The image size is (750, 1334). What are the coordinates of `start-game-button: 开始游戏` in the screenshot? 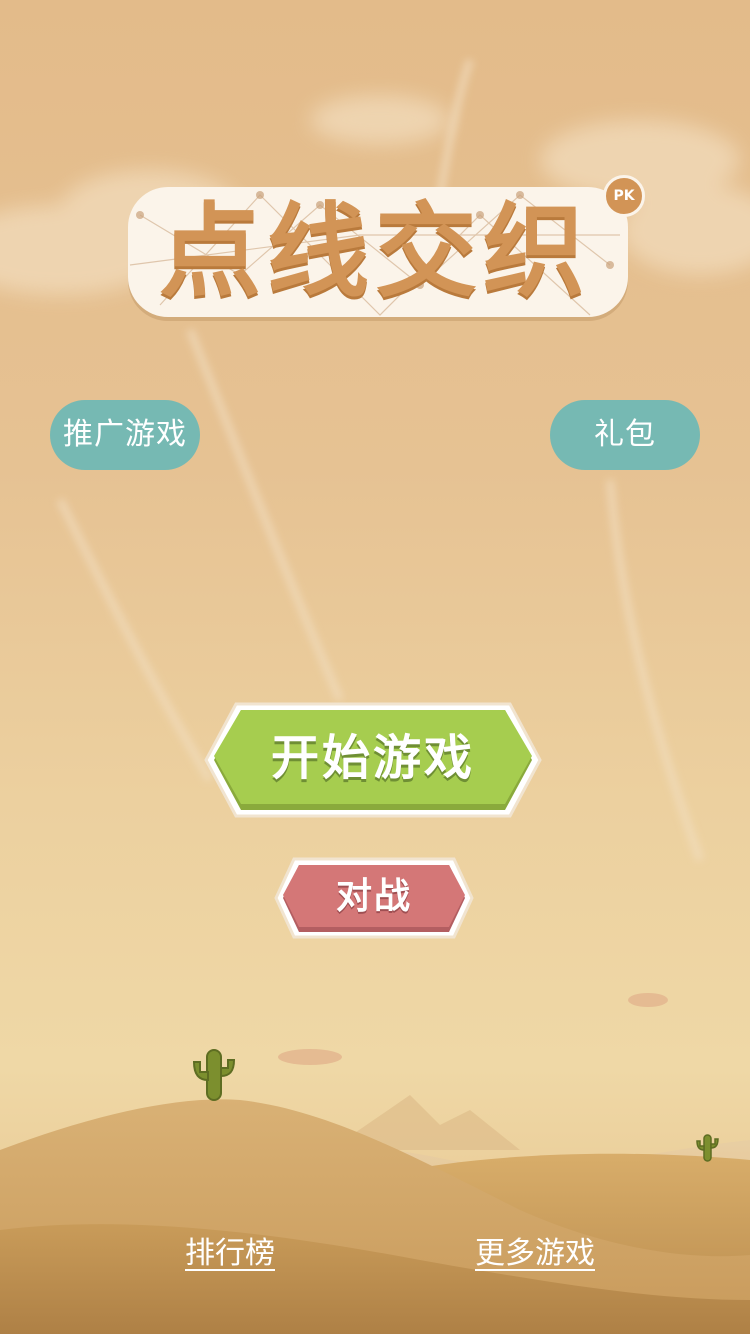 It's located at (373, 760).